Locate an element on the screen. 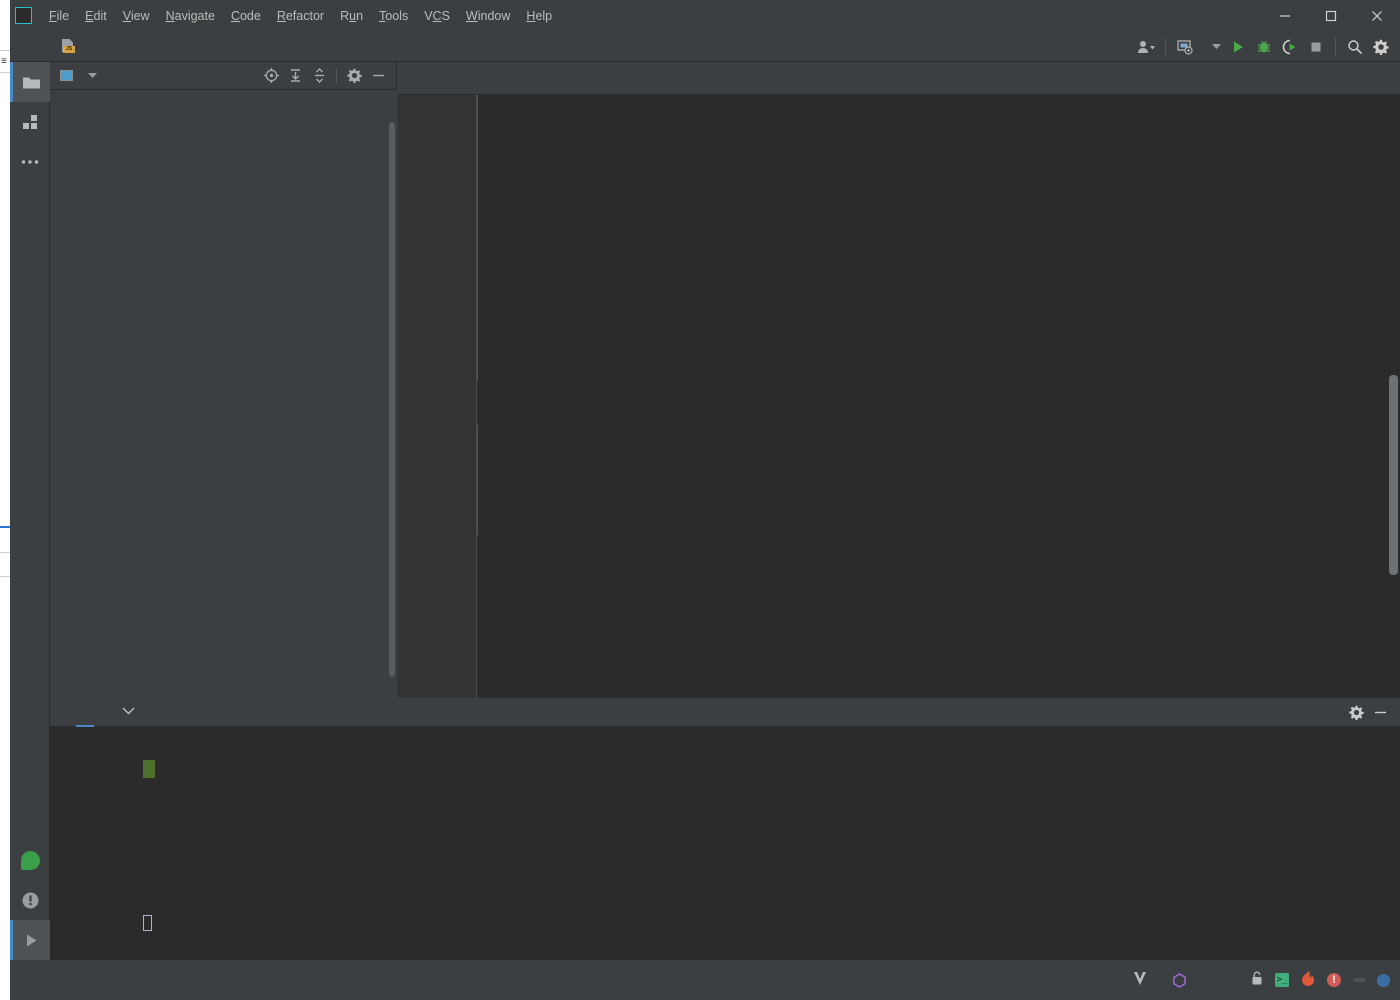 This screenshot has width=1400, height=1000. breadcrumb-item-main.js: JS is located at coordinates (71, 46).